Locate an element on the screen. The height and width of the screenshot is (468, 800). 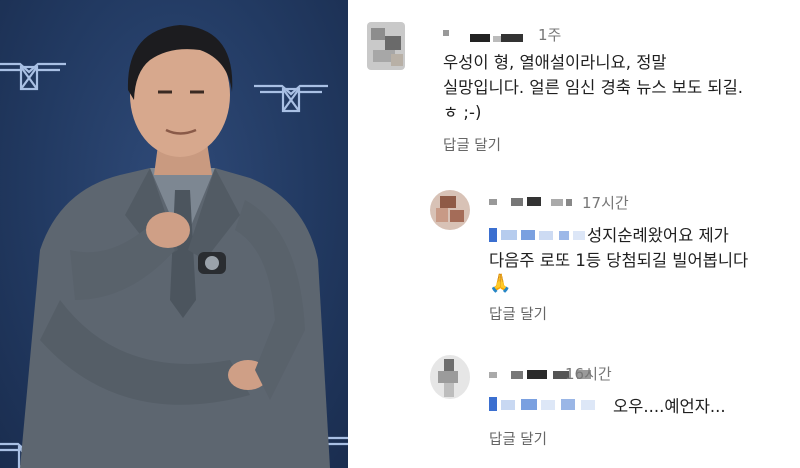
praying-hands-icon: 🙏 is located at coordinates (500, 283).